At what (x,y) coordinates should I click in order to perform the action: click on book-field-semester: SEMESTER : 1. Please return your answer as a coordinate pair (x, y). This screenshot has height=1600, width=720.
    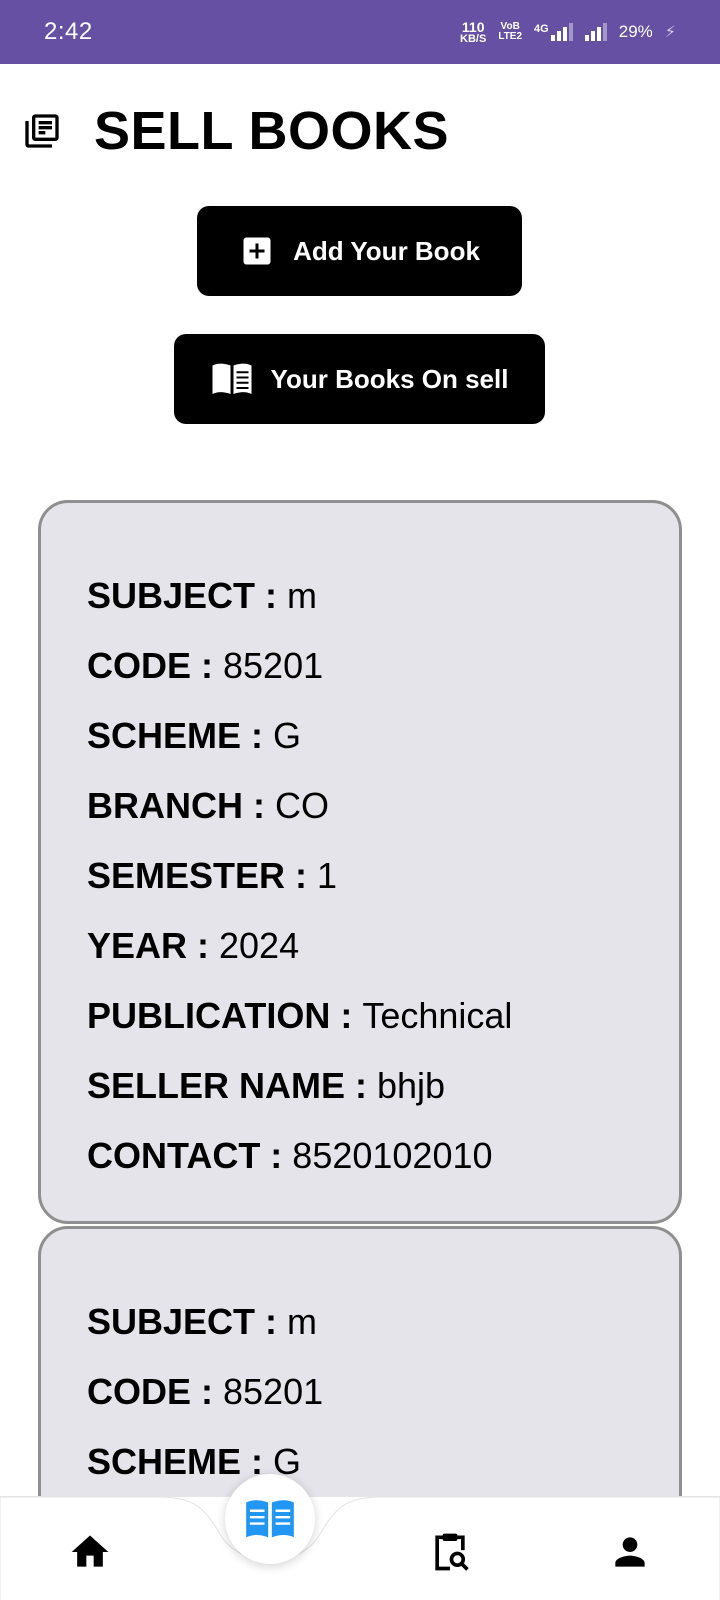
    Looking at the image, I should click on (212, 875).